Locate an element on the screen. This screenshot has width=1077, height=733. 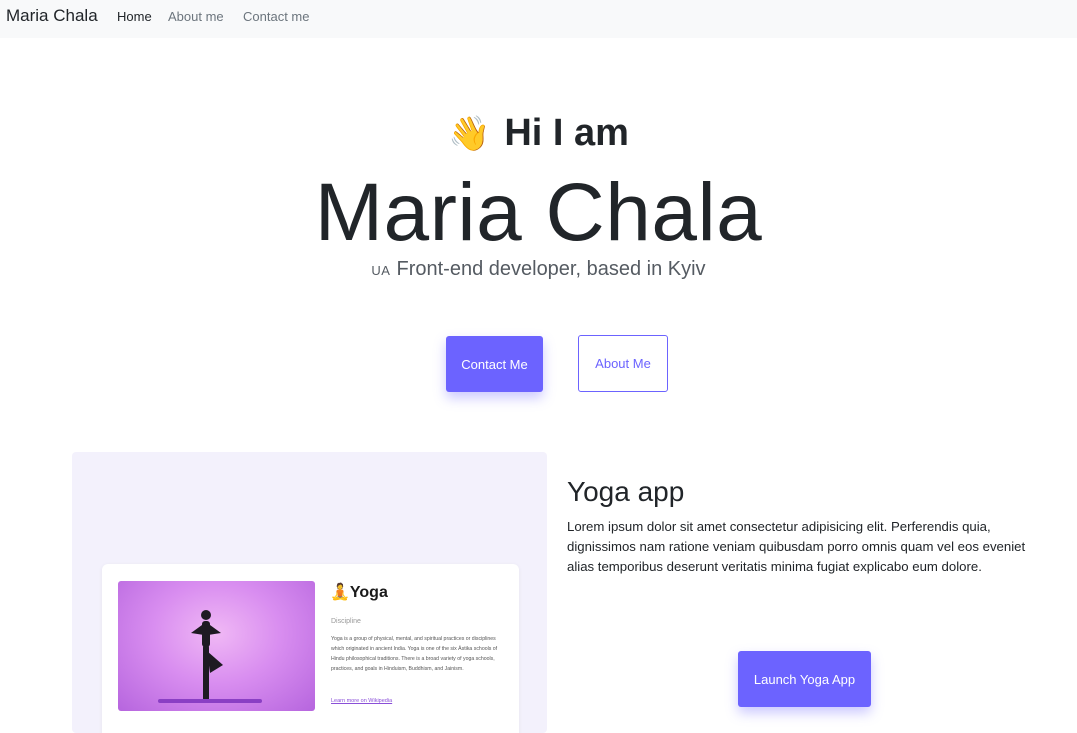
preview-title: 🧘Yoga is located at coordinates (359, 592).